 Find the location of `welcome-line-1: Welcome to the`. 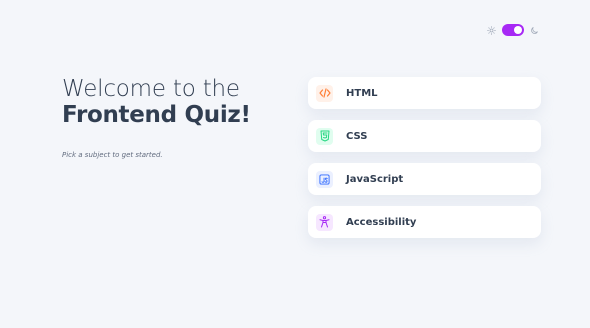

welcome-line-1: Welcome to the is located at coordinates (151, 89).